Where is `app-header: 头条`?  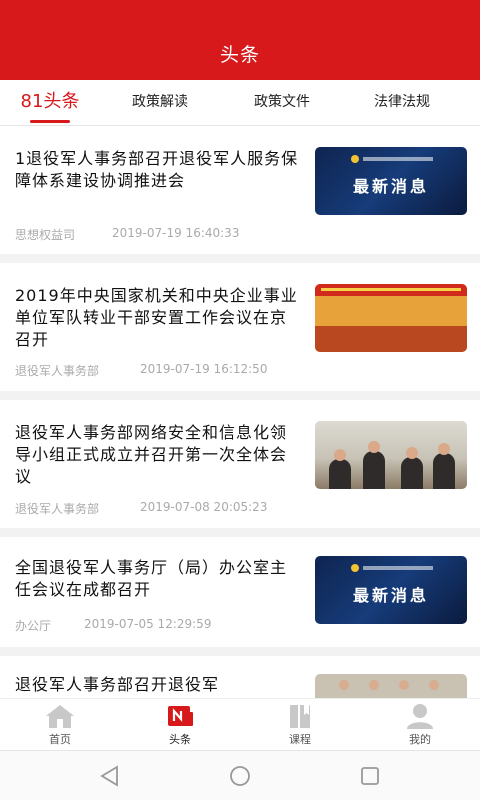 app-header: 头条 is located at coordinates (240, 40).